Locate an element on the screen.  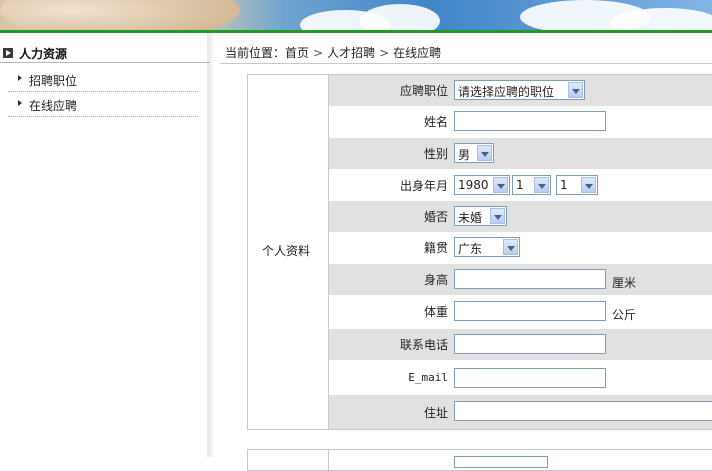
sidebar-item-apply: 在线应聘 is located at coordinates (103, 104).